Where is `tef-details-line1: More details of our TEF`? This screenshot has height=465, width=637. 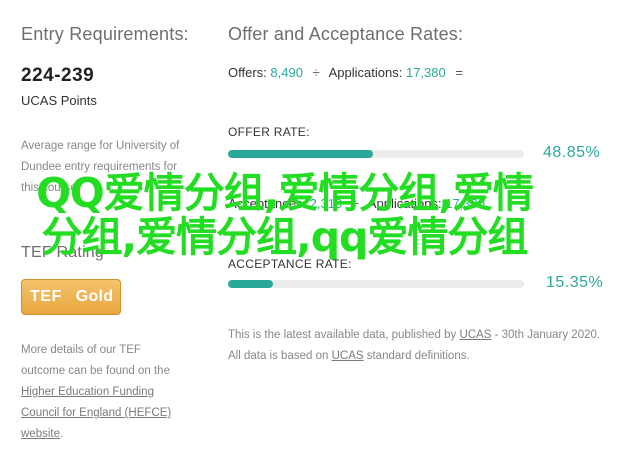
tef-details-line1: More details of our TEF is located at coordinates (81, 350).